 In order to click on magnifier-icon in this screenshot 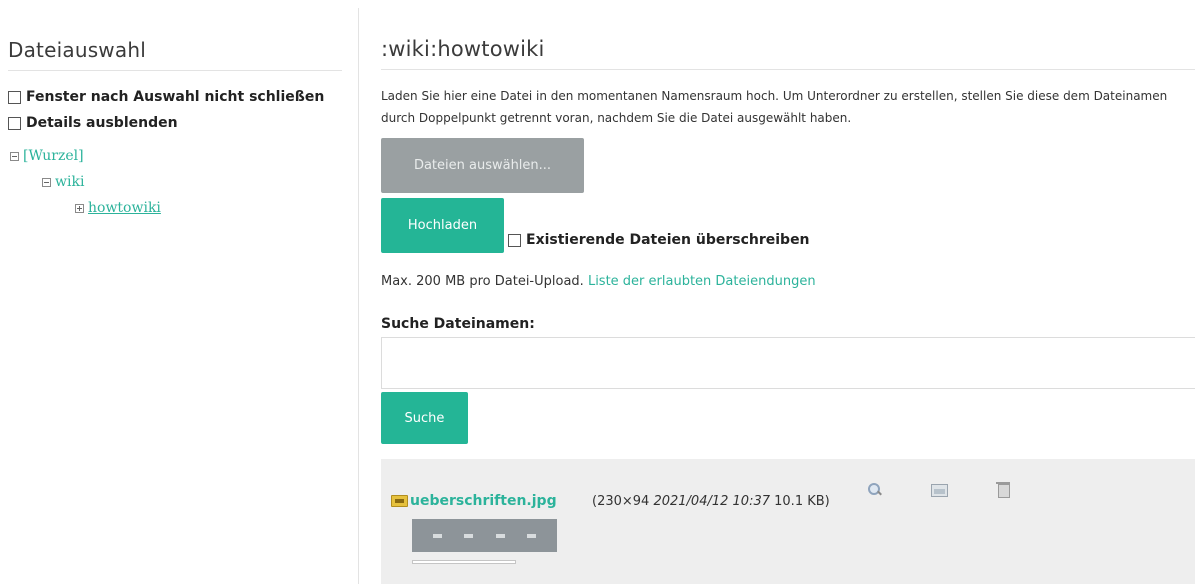, I will do `click(875, 490)`.